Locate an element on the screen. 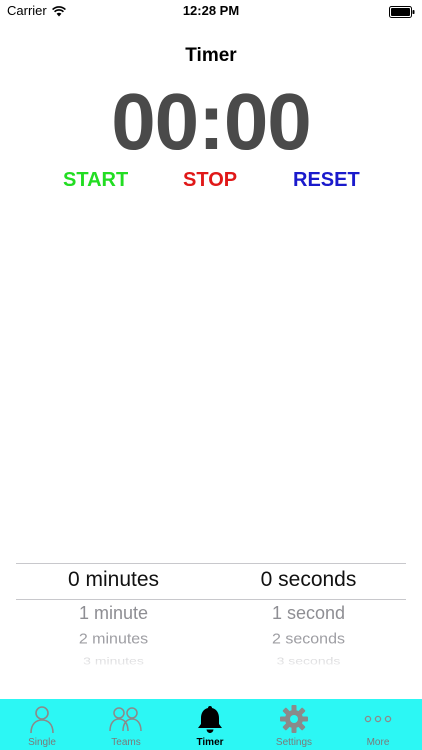 This screenshot has height=750, width=422. reset-button: RESET is located at coordinates (326, 180).